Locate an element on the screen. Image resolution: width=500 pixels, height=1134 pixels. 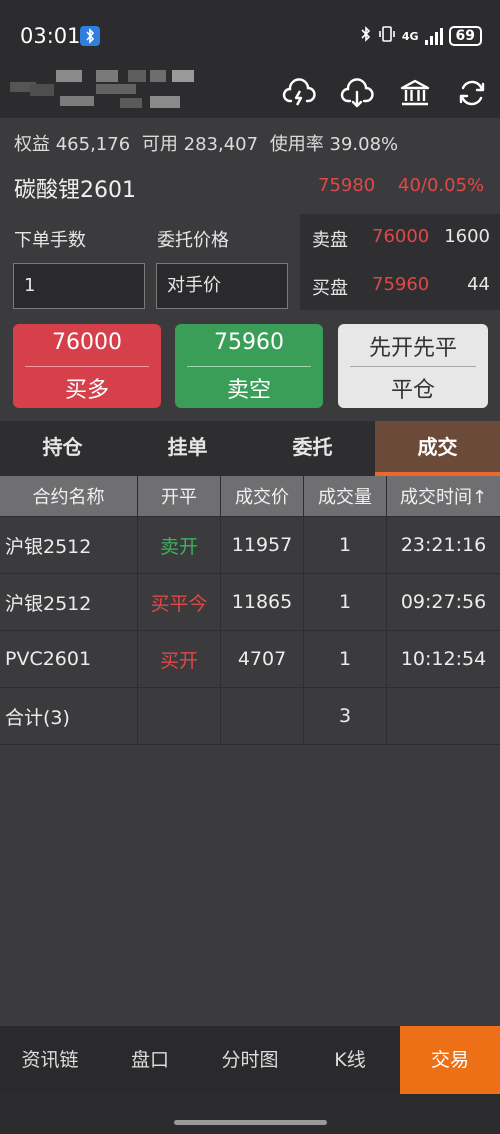
battery-indicator: 69 is located at coordinates (465, 36).